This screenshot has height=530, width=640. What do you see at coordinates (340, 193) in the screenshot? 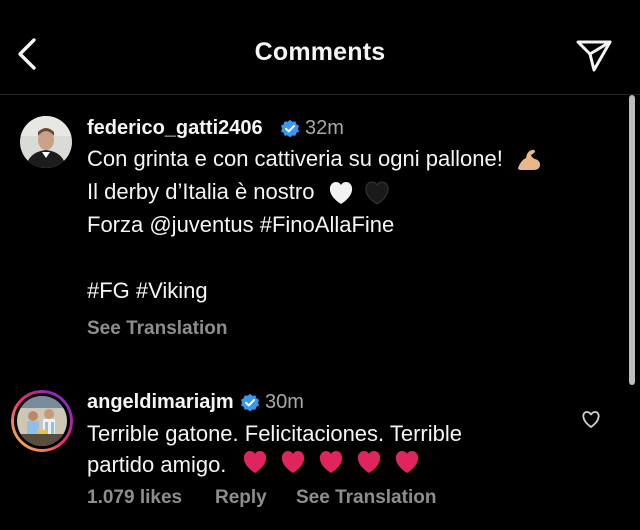
I see `white-heart-icon` at bounding box center [340, 193].